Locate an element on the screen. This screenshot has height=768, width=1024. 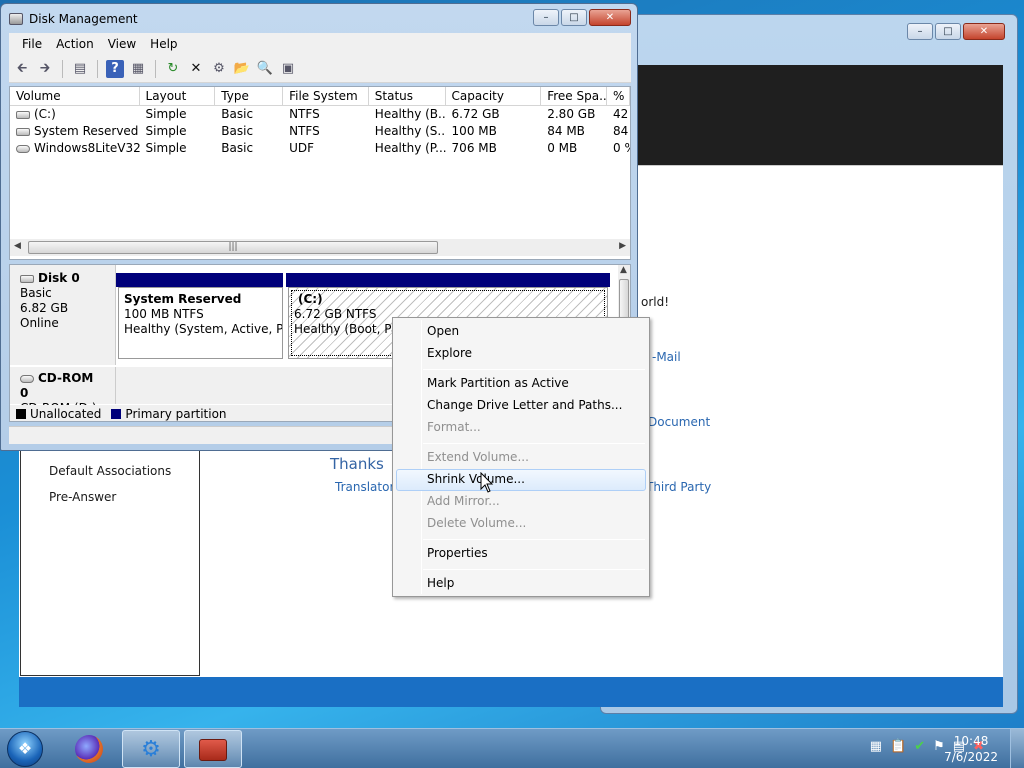
toolbox-icon is located at coordinates (213, 750).